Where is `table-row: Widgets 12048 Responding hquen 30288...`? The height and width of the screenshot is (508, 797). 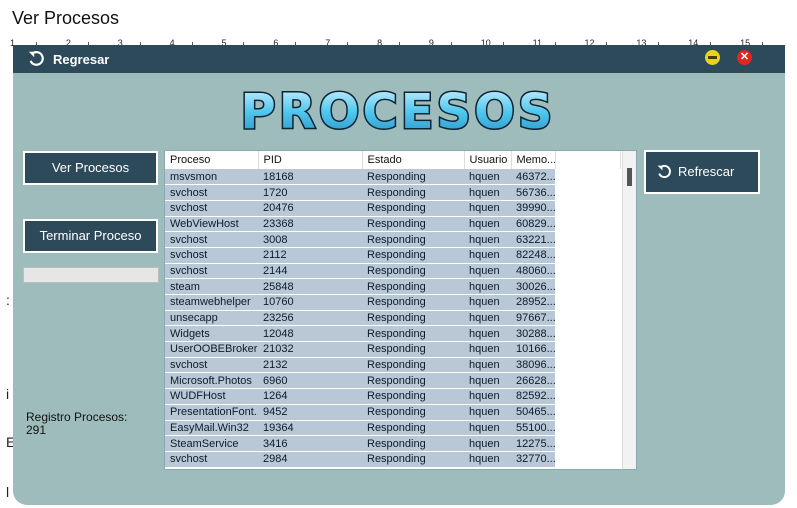
table-row: Widgets 12048 Responding hquen 30288... is located at coordinates (392, 334).